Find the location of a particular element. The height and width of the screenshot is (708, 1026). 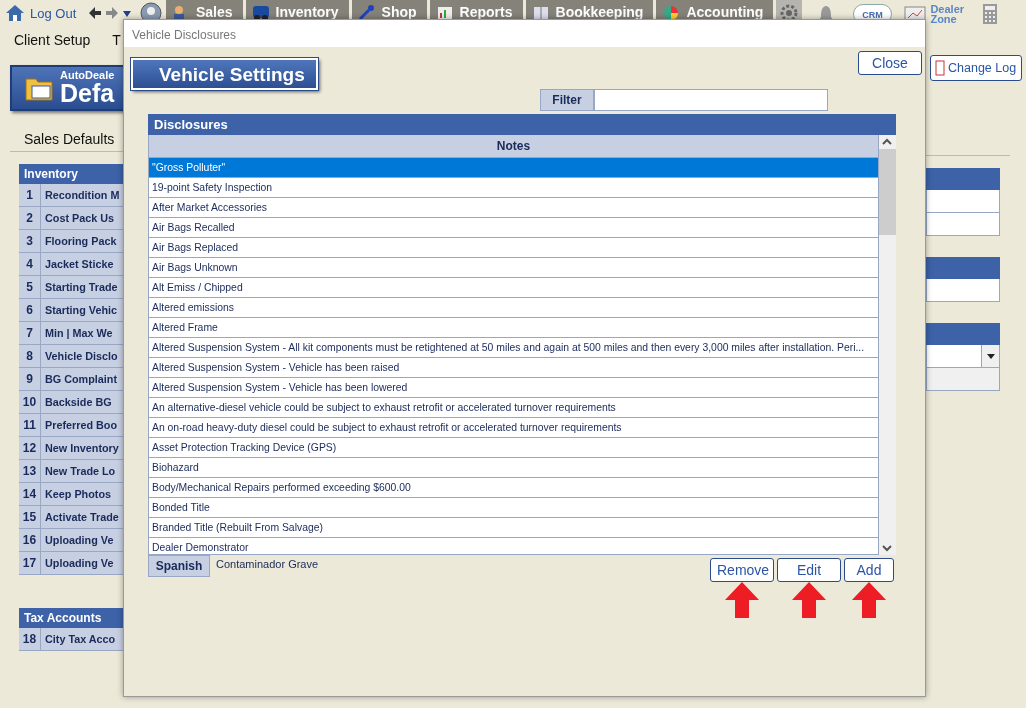

row-number: 13 is located at coordinates (30, 471).